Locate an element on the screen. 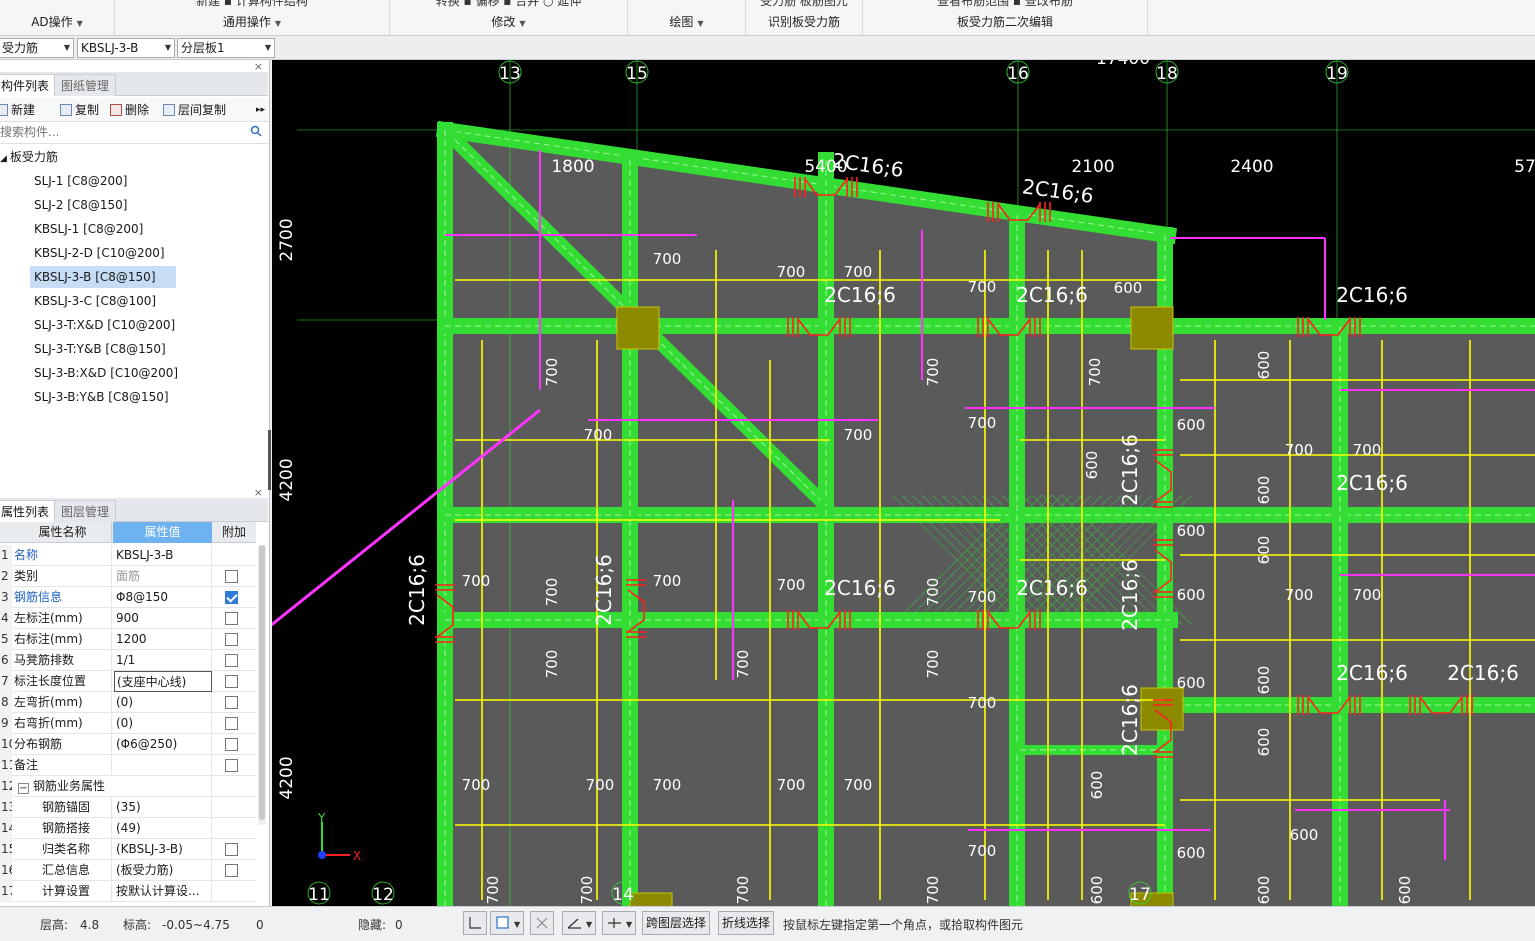 The height and width of the screenshot is (941, 1535). property-row: 6 马凳筋排数 1/1 is located at coordinates (128, 660).